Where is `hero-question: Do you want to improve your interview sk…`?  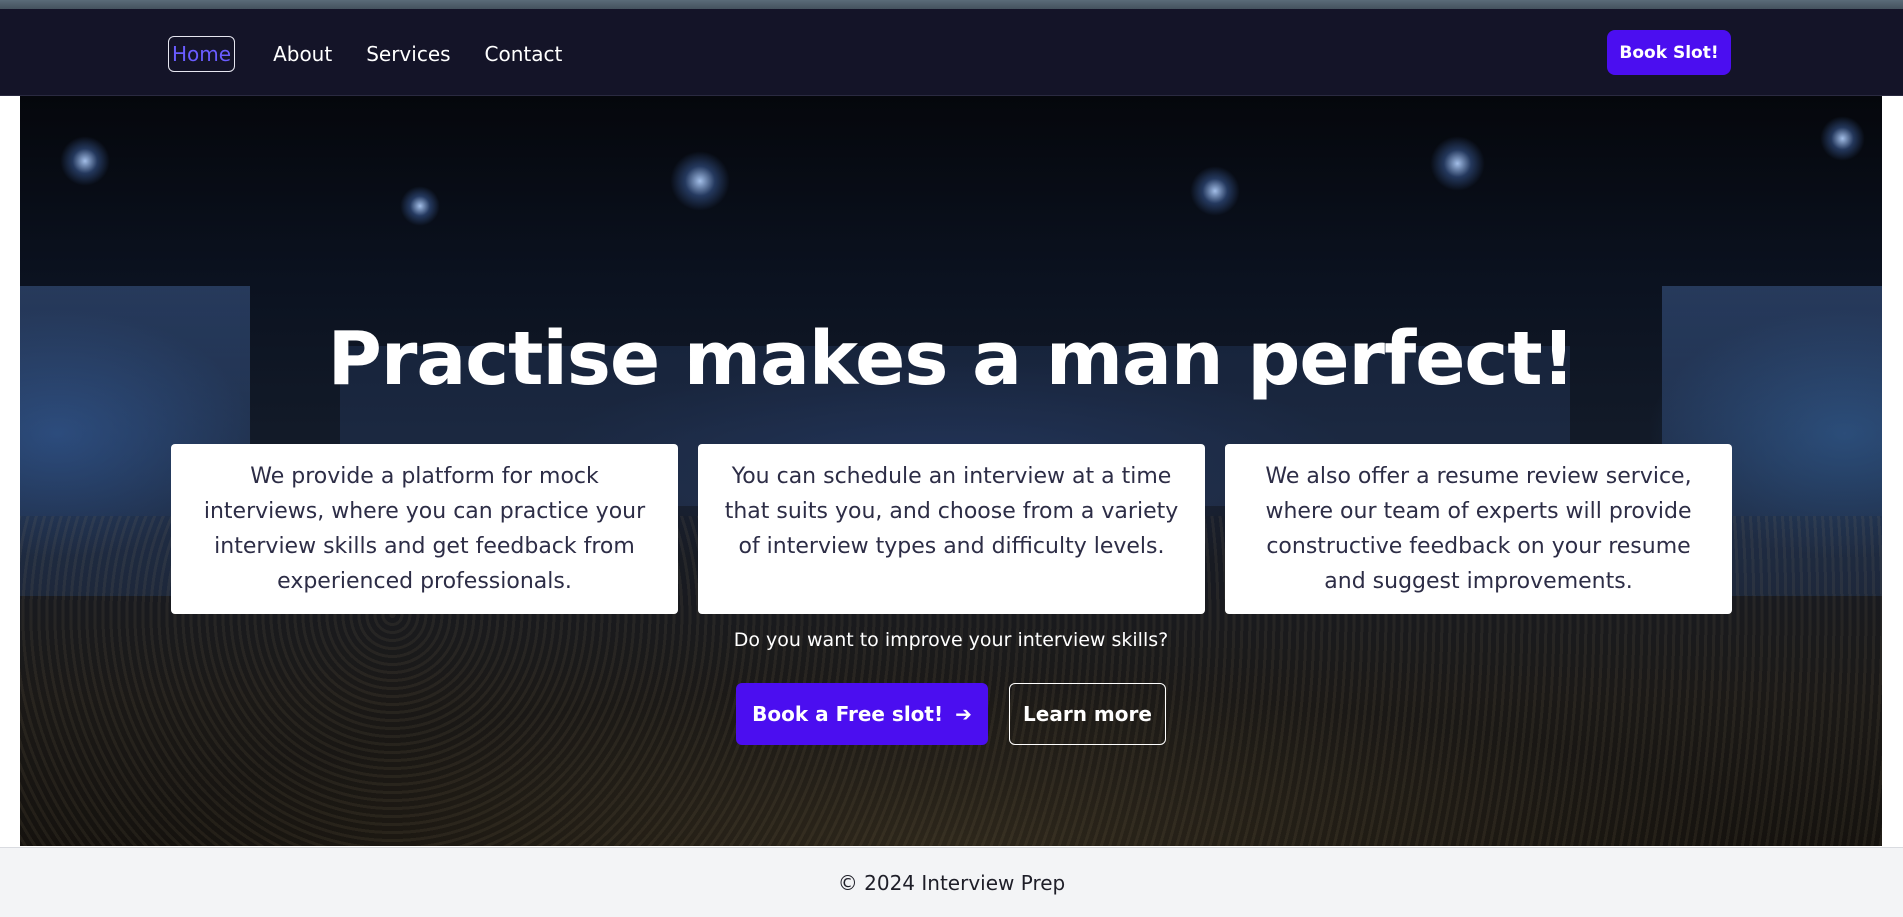
hero-question: Do you want to improve your interview sk… is located at coordinates (951, 640).